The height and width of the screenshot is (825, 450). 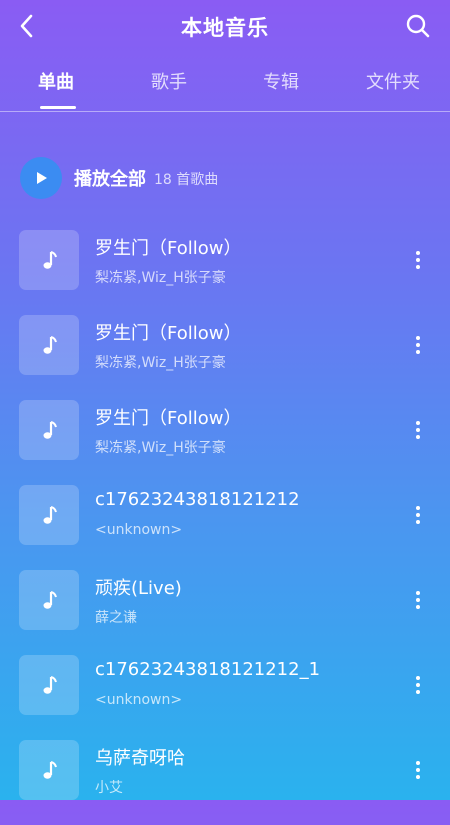 What do you see at coordinates (109, 788) in the screenshot?
I see `song-artist: 小艾` at bounding box center [109, 788].